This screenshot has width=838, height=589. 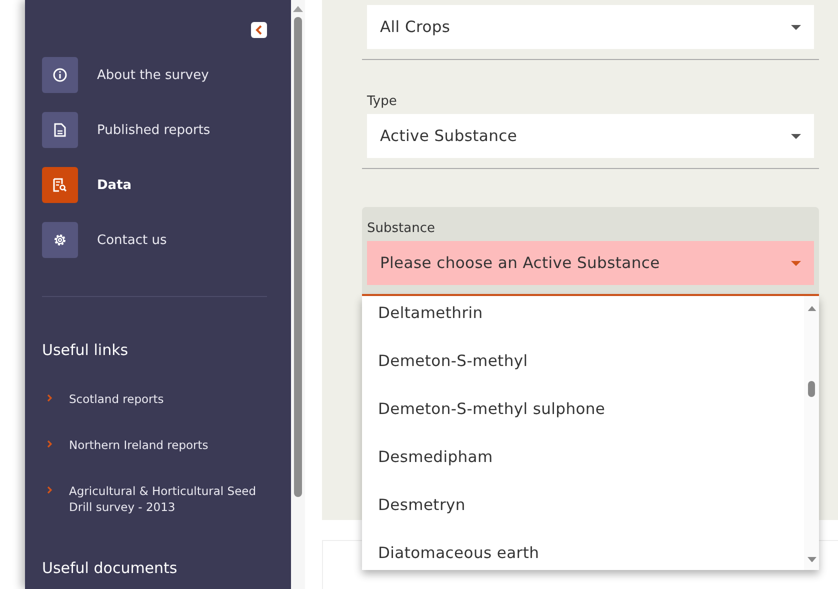 I want to click on dropdown-option: Demeton-S-methyl sulphone, so click(x=591, y=424).